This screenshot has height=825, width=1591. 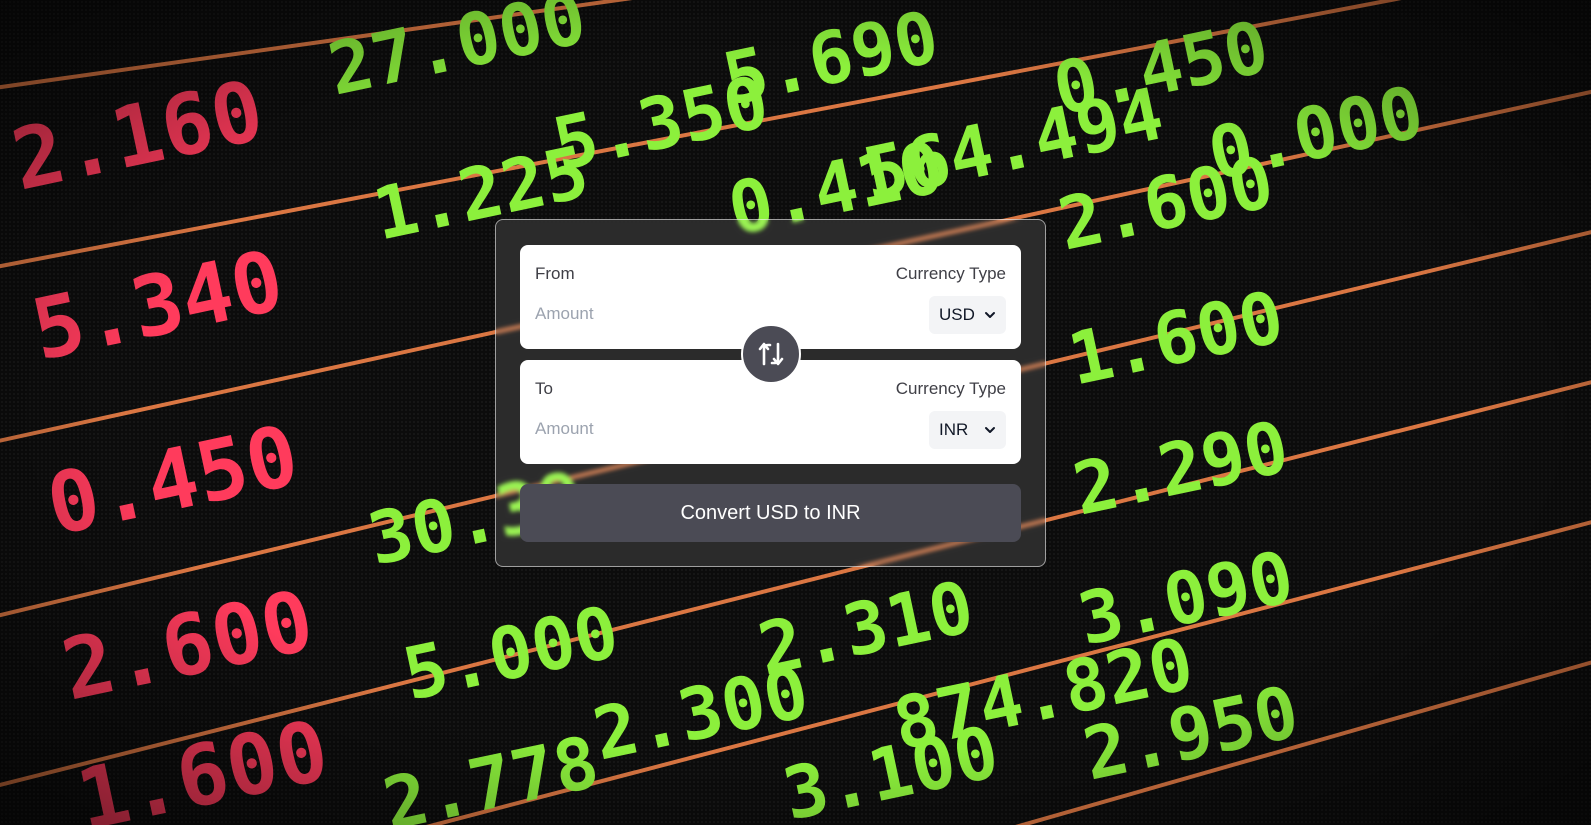 I want to click on from-currency-type-label: Currency Type, so click(x=950, y=273).